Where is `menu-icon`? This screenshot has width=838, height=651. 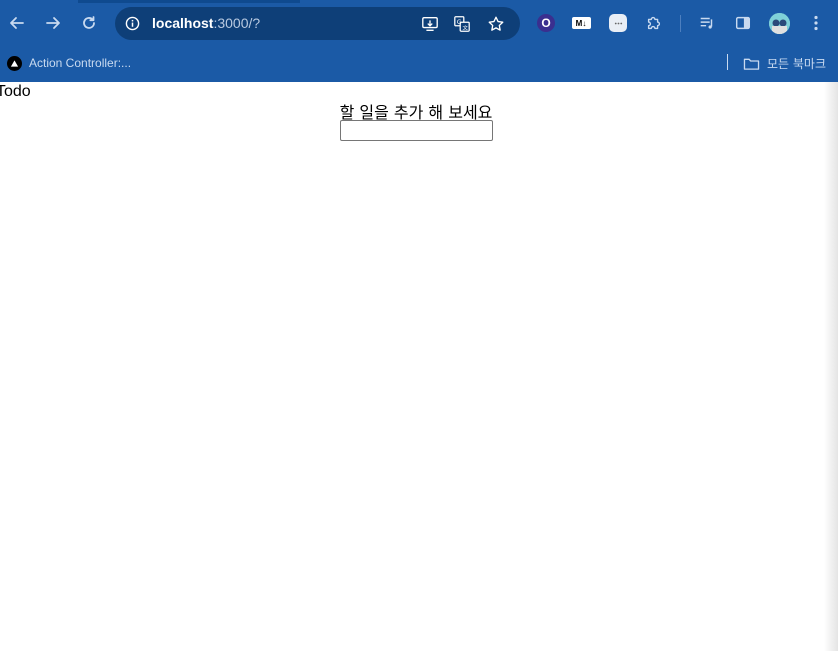
menu-icon is located at coordinates (816, 23).